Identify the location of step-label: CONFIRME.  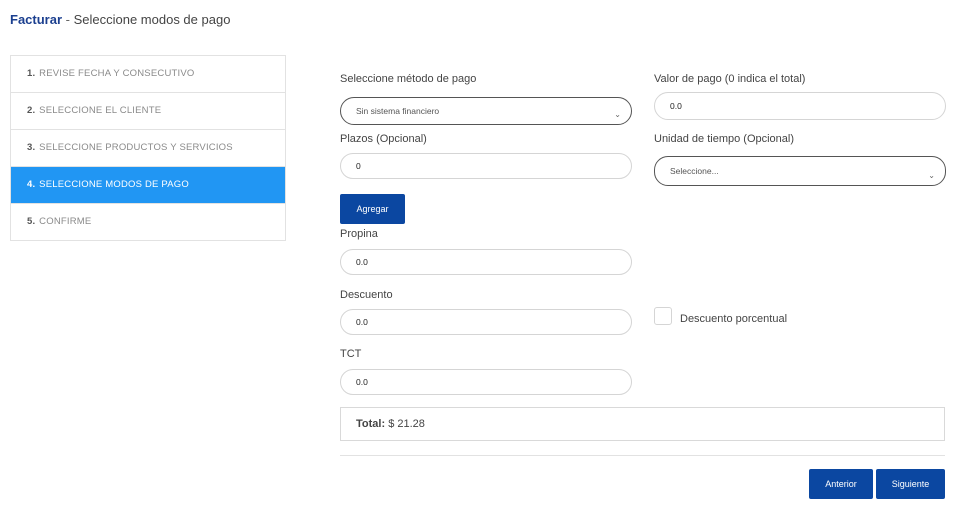
(65, 221).